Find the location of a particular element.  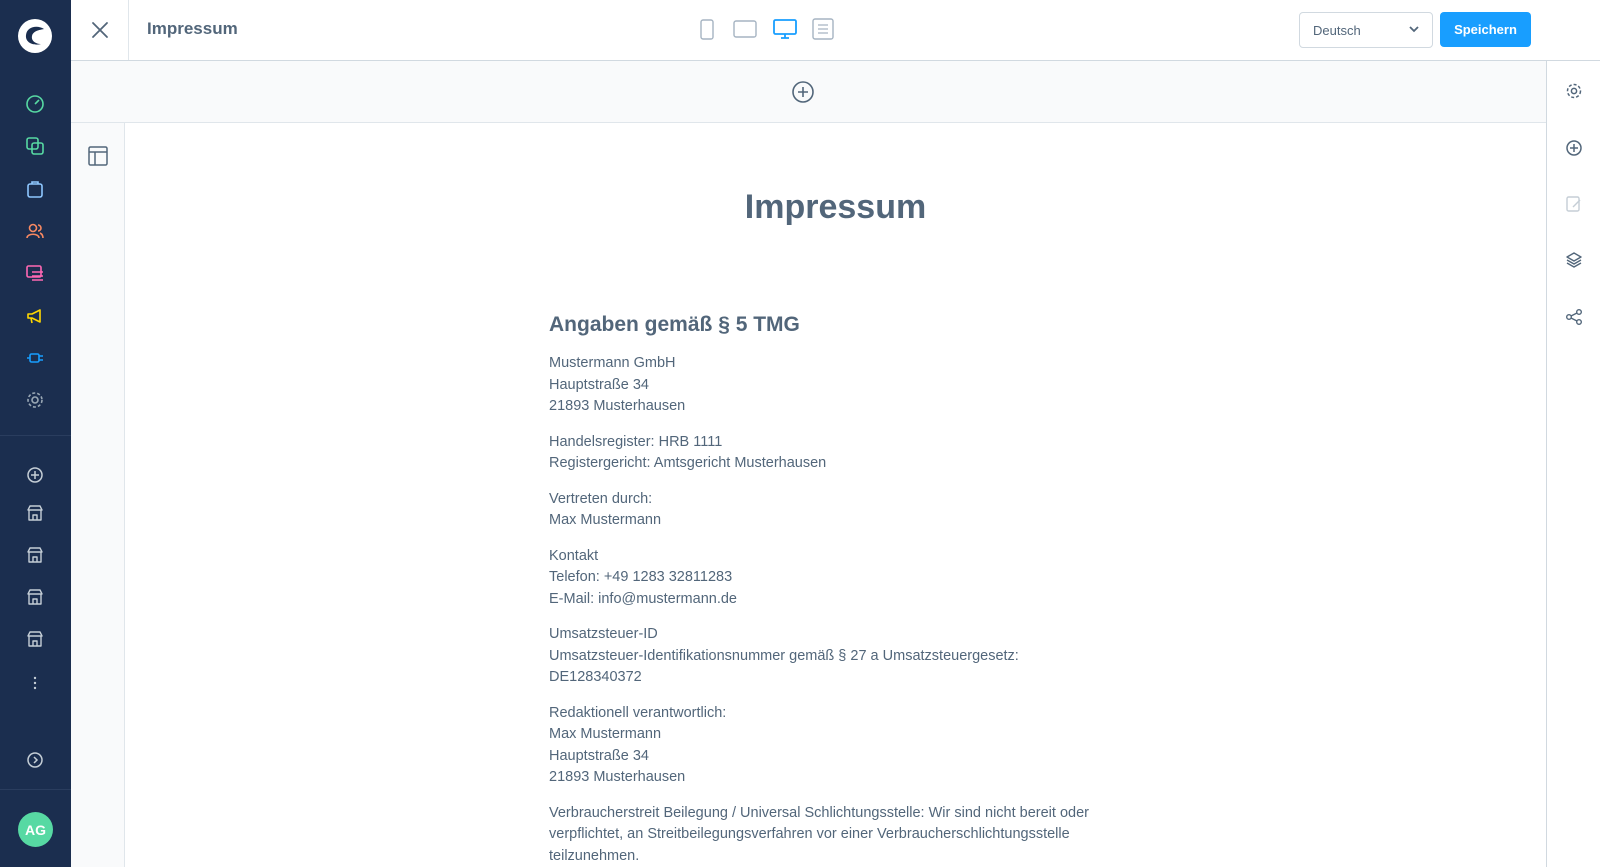

edit-icon is located at coordinates (1574, 204).